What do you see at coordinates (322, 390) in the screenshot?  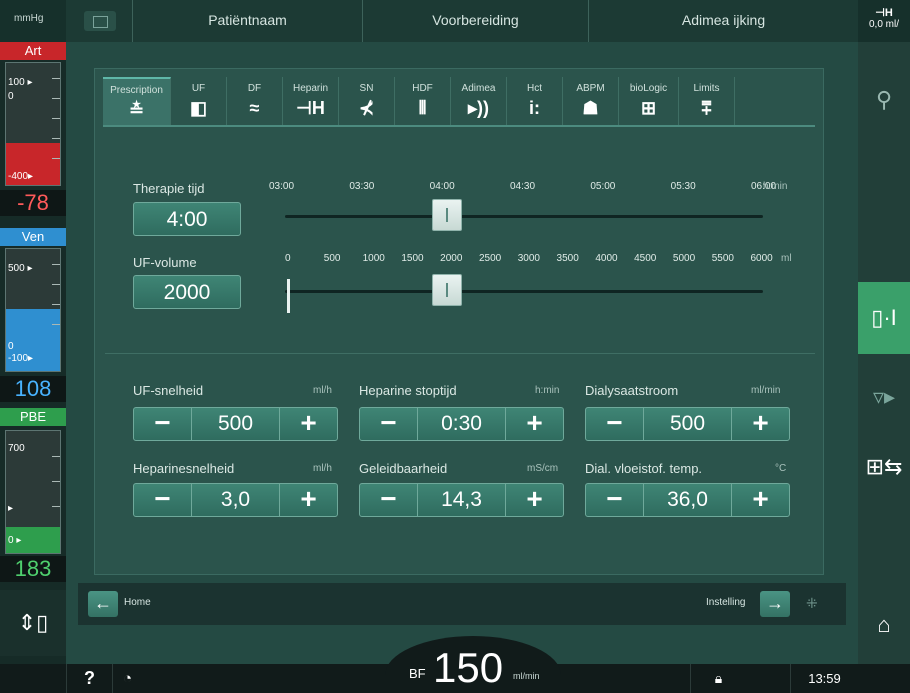 I see `uf-rate-unit: ml/h` at bounding box center [322, 390].